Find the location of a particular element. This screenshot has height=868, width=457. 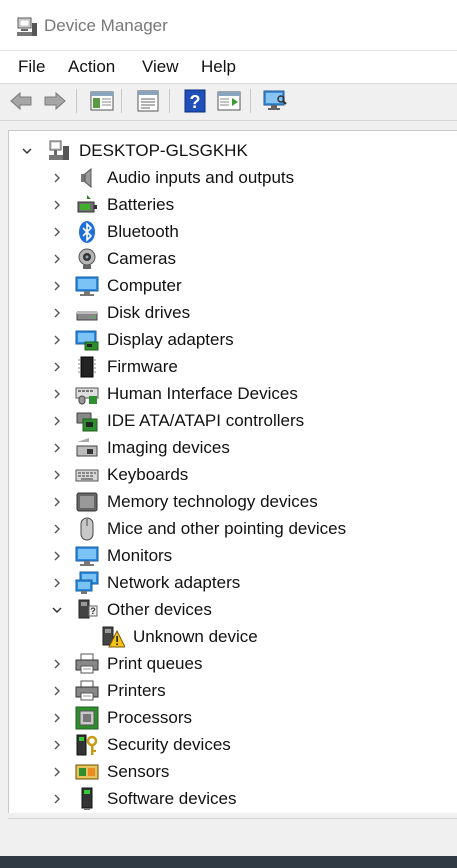

tree-item-printers: Printers is located at coordinates (107, 690).